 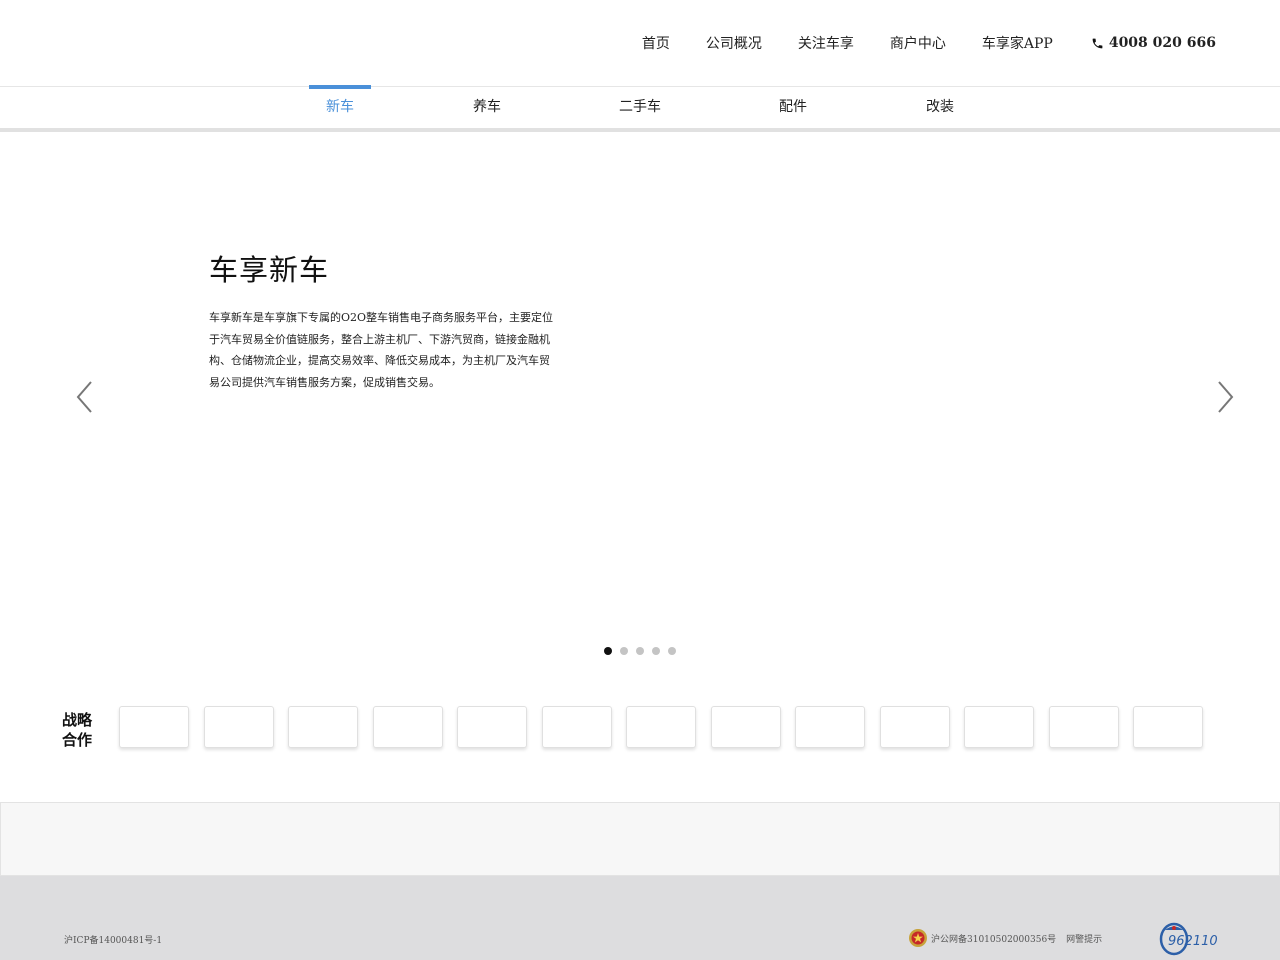 I want to click on tab-modification: 改装, so click(x=940, y=107).